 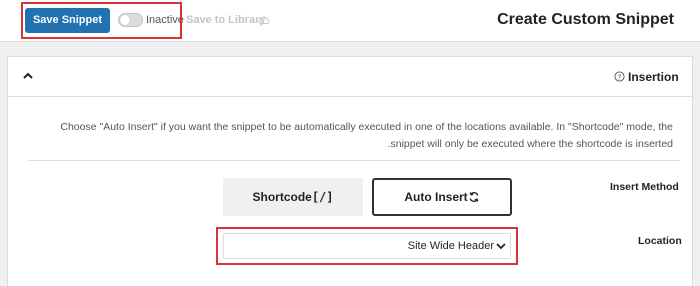 I want to click on save-to-library-button: Save to Library, so click(x=225, y=20).